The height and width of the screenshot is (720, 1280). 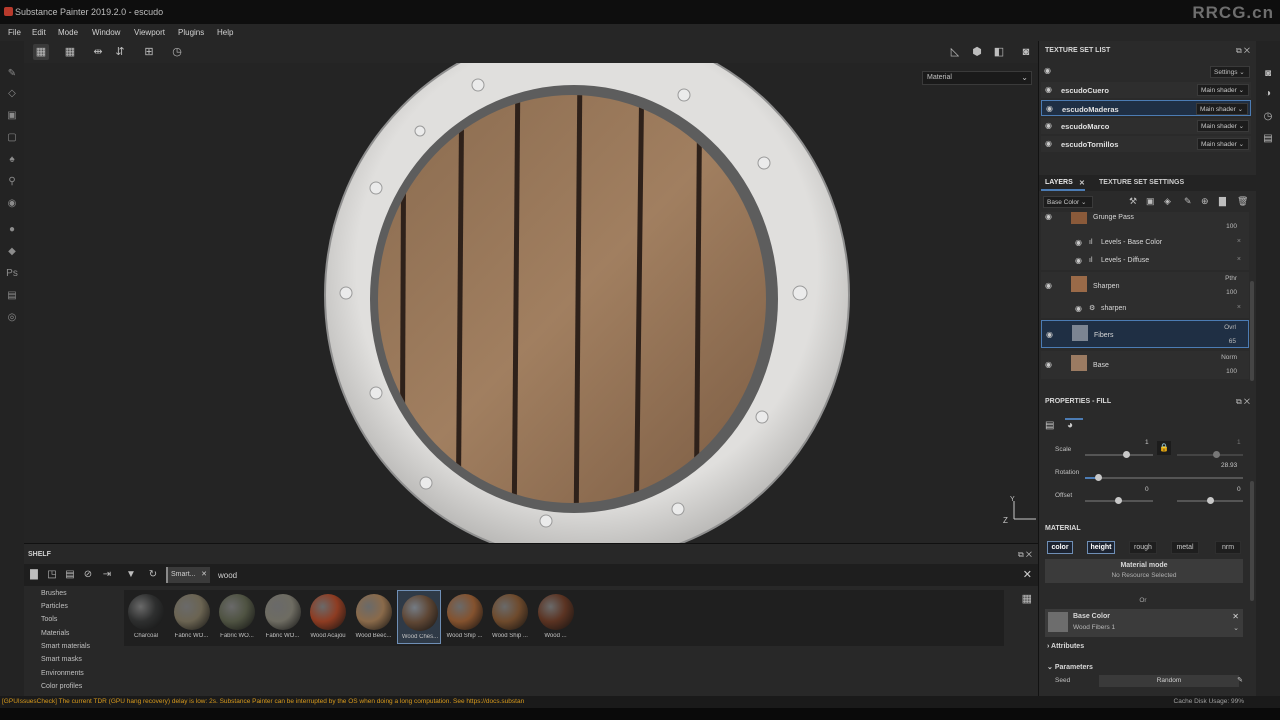 I want to click on smudge-icon: ♠, so click(x=12, y=160).